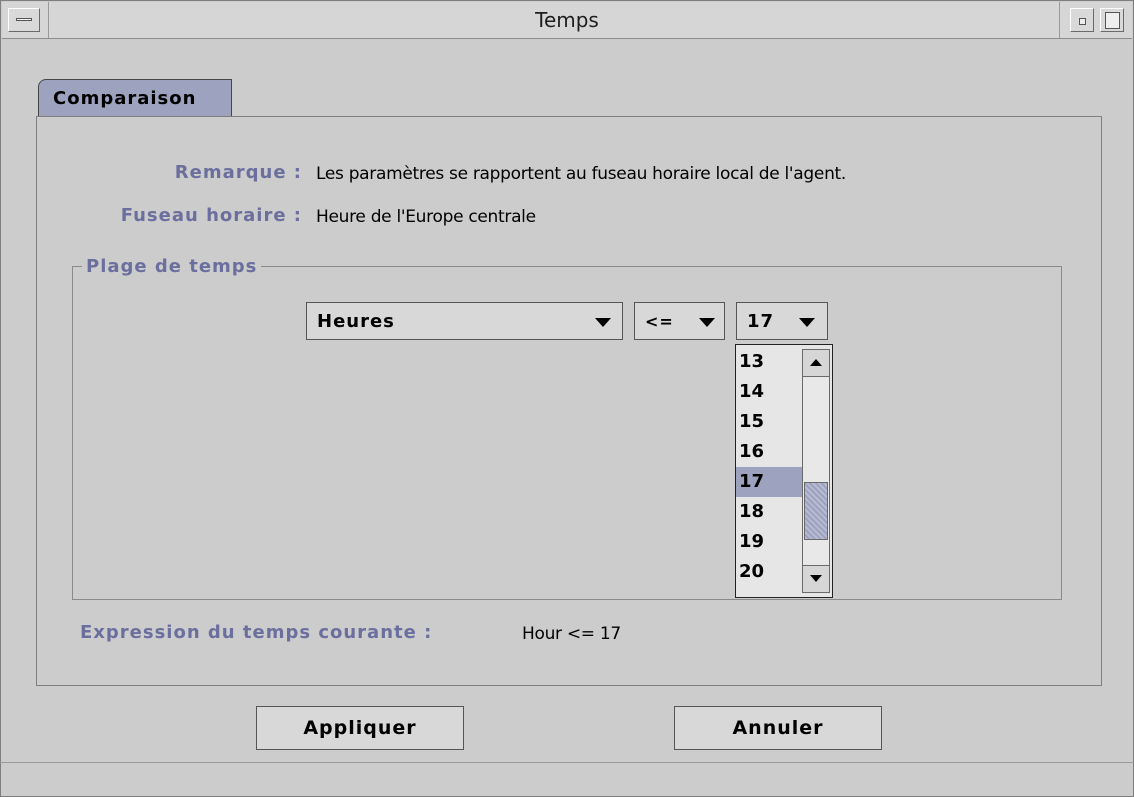 The image size is (1134, 797). I want to click on value-select: 17, so click(782, 321).